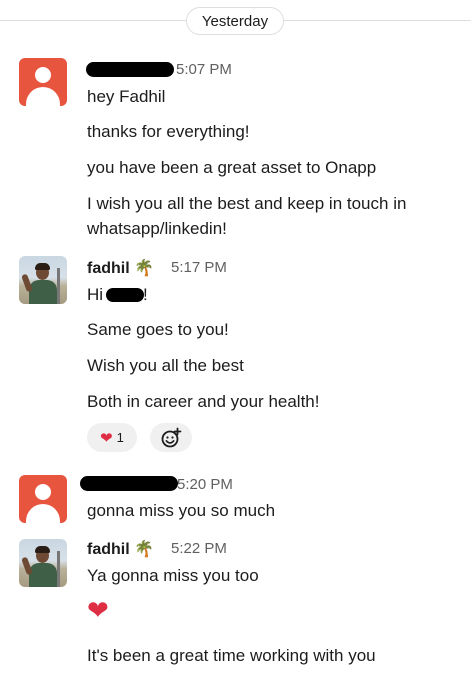  What do you see at coordinates (157, 228) in the screenshot?
I see `message-text: whatsapp/linkedin!` at bounding box center [157, 228].